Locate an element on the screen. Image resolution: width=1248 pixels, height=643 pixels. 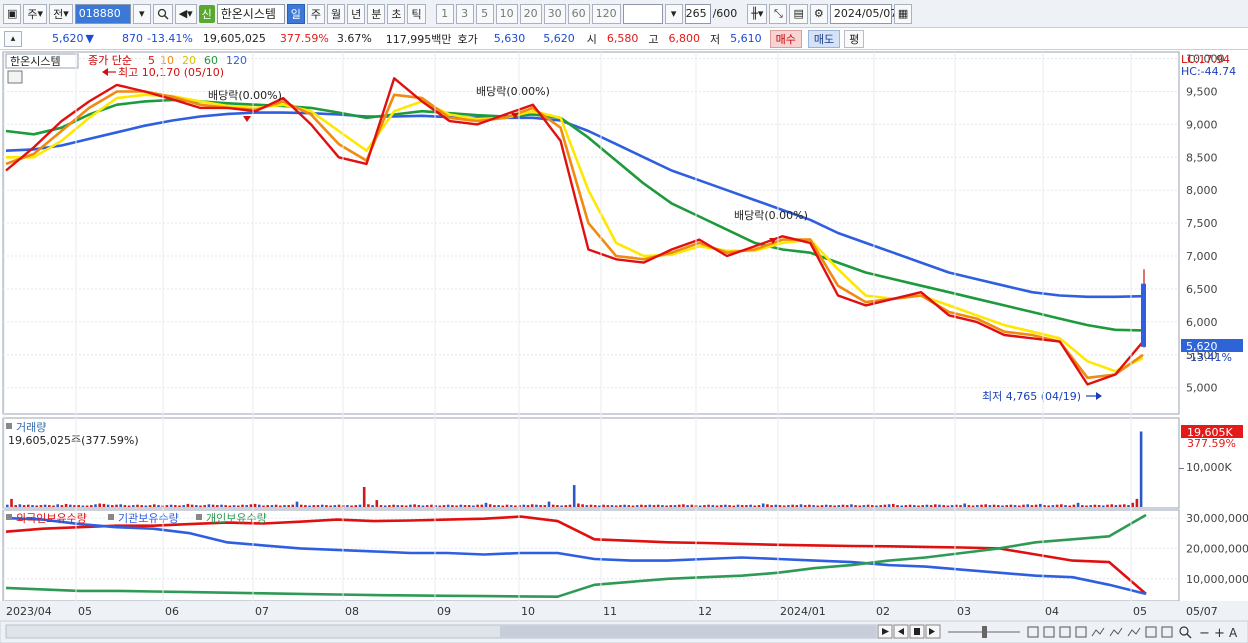
interval-20: 20 is located at coordinates (530, 13).